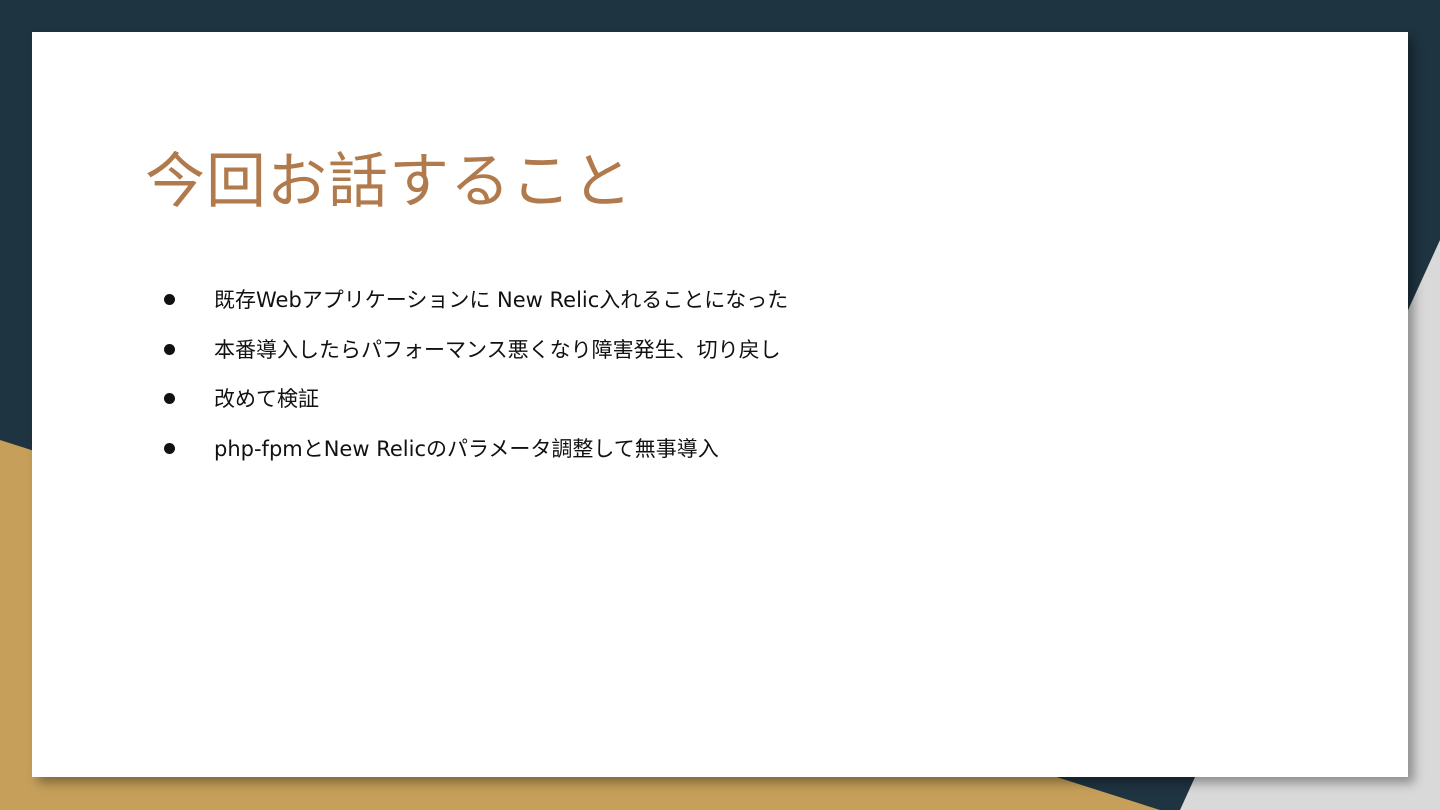  What do you see at coordinates (466, 448) in the screenshot?
I see `bullet-text: php-fpmとNew Relicのパラメータ調整して無事導入` at bounding box center [466, 448].